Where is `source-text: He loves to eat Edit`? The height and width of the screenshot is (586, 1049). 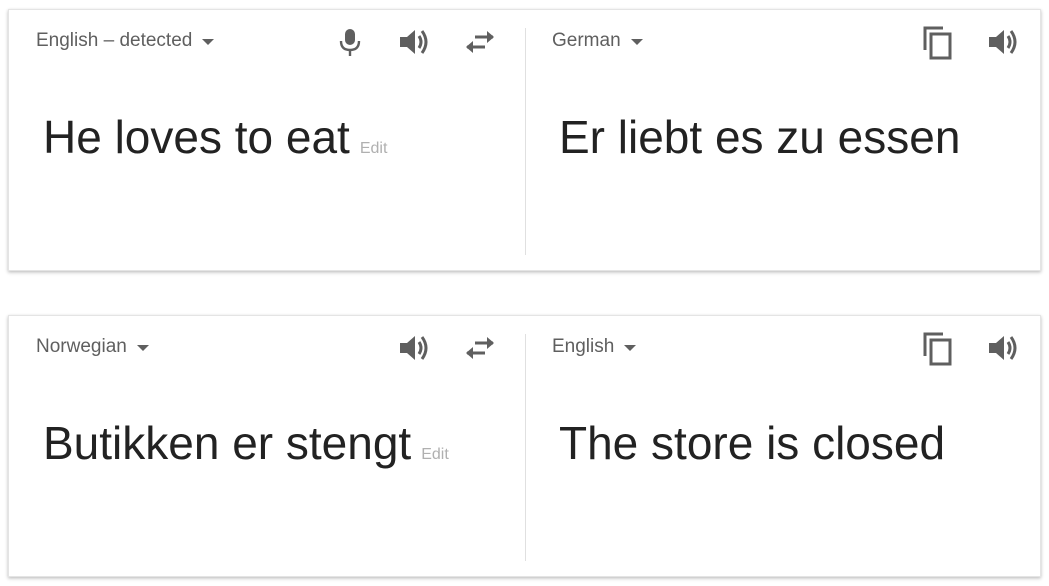 source-text: He loves to eat Edit is located at coordinates (215, 137).